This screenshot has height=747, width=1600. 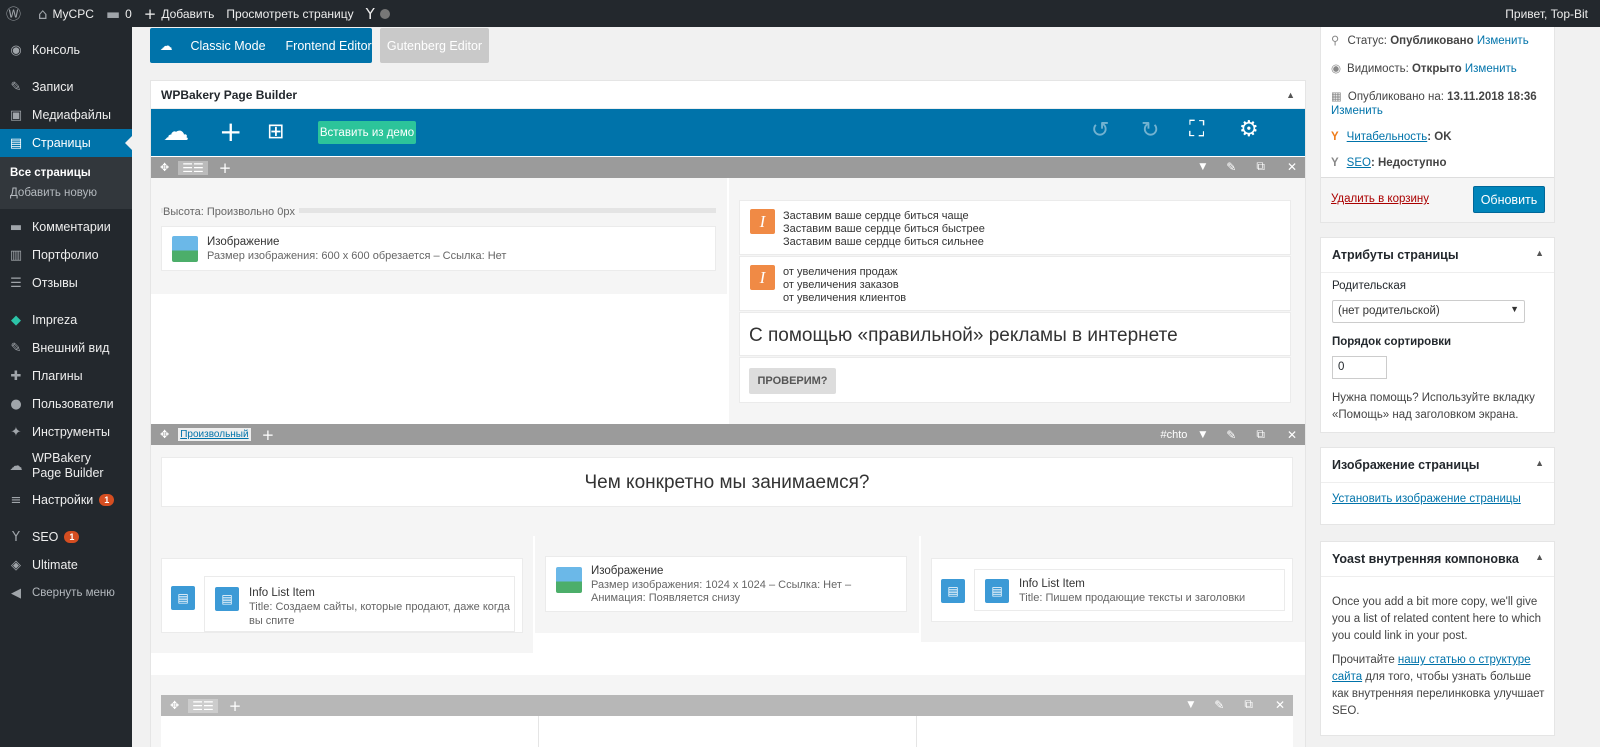 I want to click on classic-mode-button: ☁ Classic Mode Frontend Editor, so click(x=261, y=45).